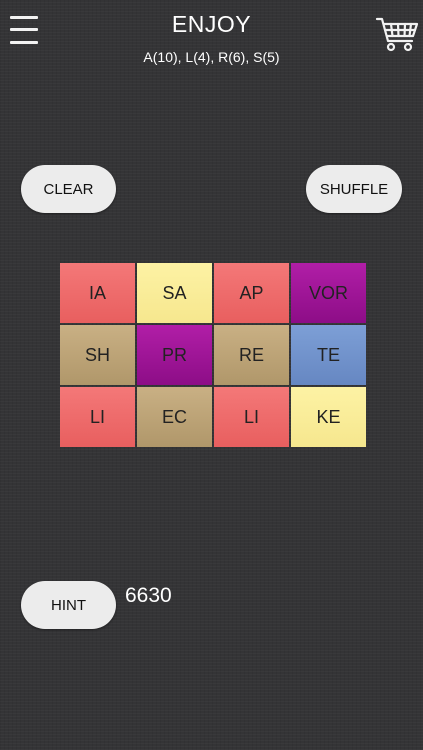 The image size is (423, 750). Describe the element at coordinates (24, 42) in the screenshot. I see `menu-bar` at that location.